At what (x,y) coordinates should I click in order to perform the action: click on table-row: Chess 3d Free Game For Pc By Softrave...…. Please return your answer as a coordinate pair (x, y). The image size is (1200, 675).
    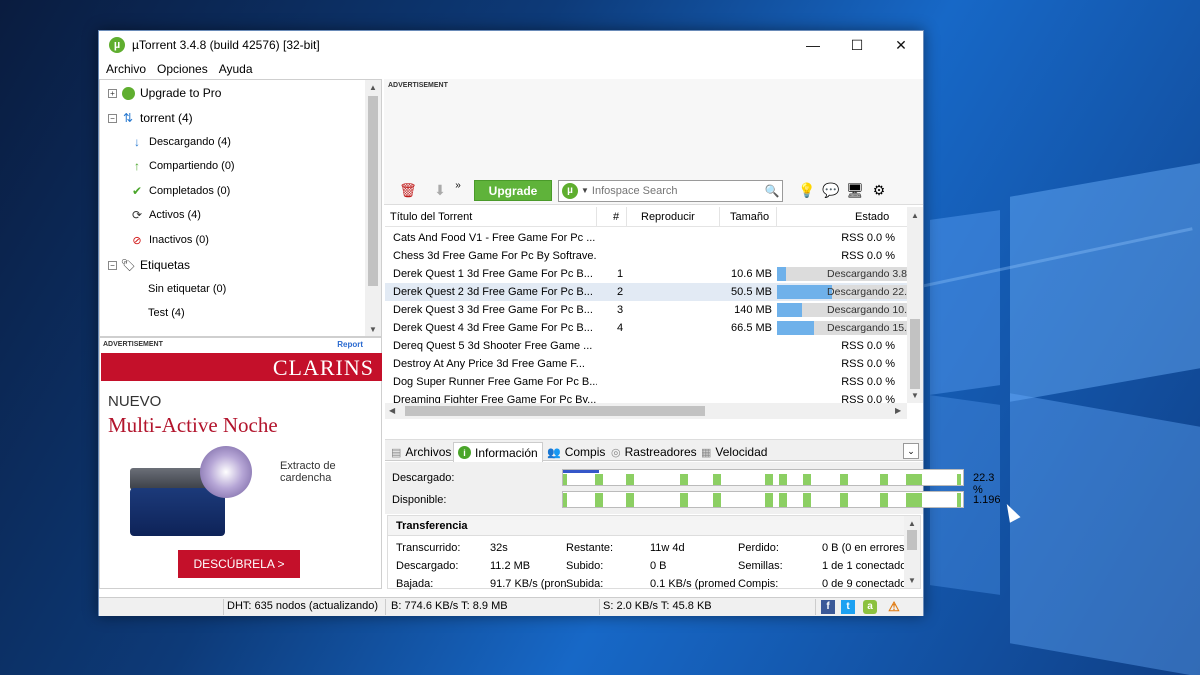
    Looking at the image, I should click on (646, 256).